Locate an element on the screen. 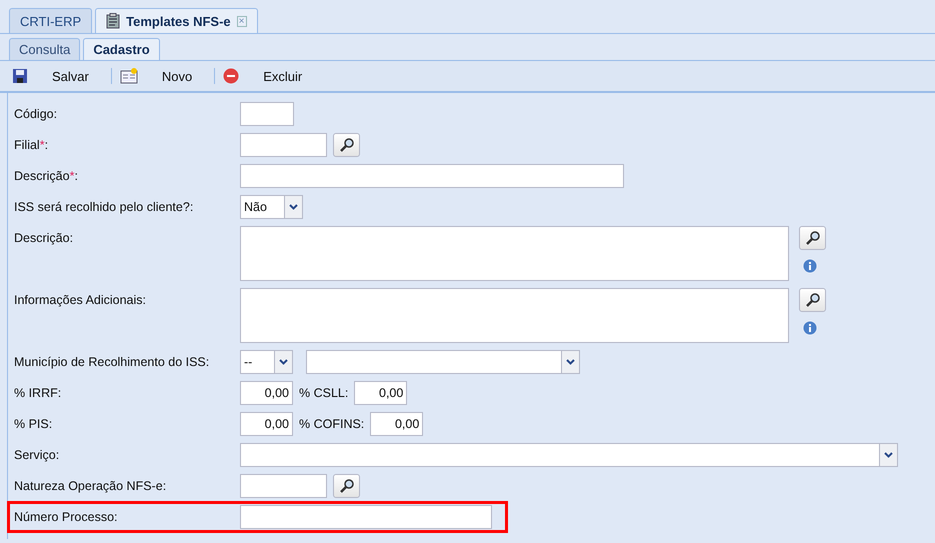 The height and width of the screenshot is (543, 935). field-label: % CSLL: is located at coordinates (323, 393).